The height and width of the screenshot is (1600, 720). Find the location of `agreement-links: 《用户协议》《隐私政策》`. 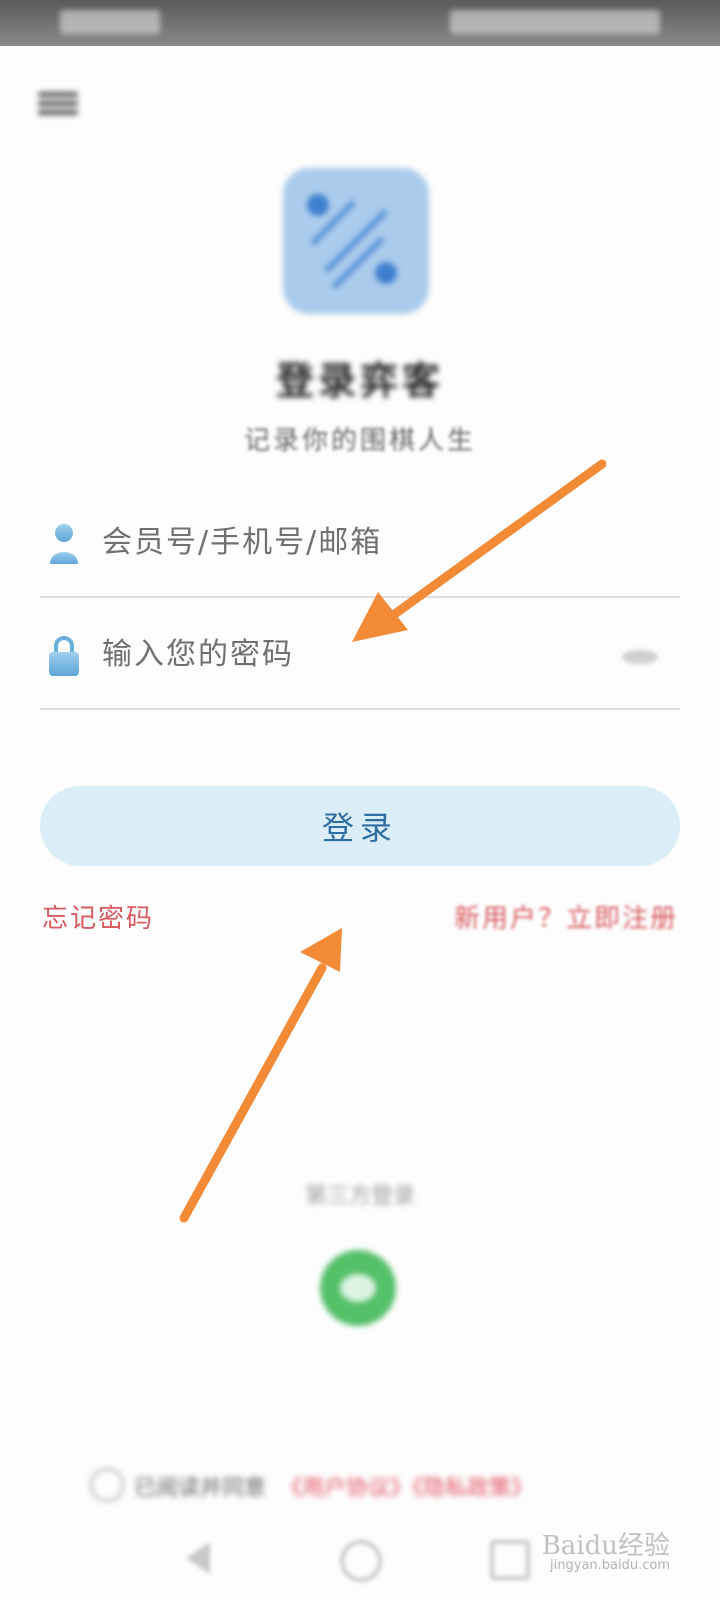

agreement-links: 《用户协议》《隐私政策》 is located at coordinates (406, 1486).